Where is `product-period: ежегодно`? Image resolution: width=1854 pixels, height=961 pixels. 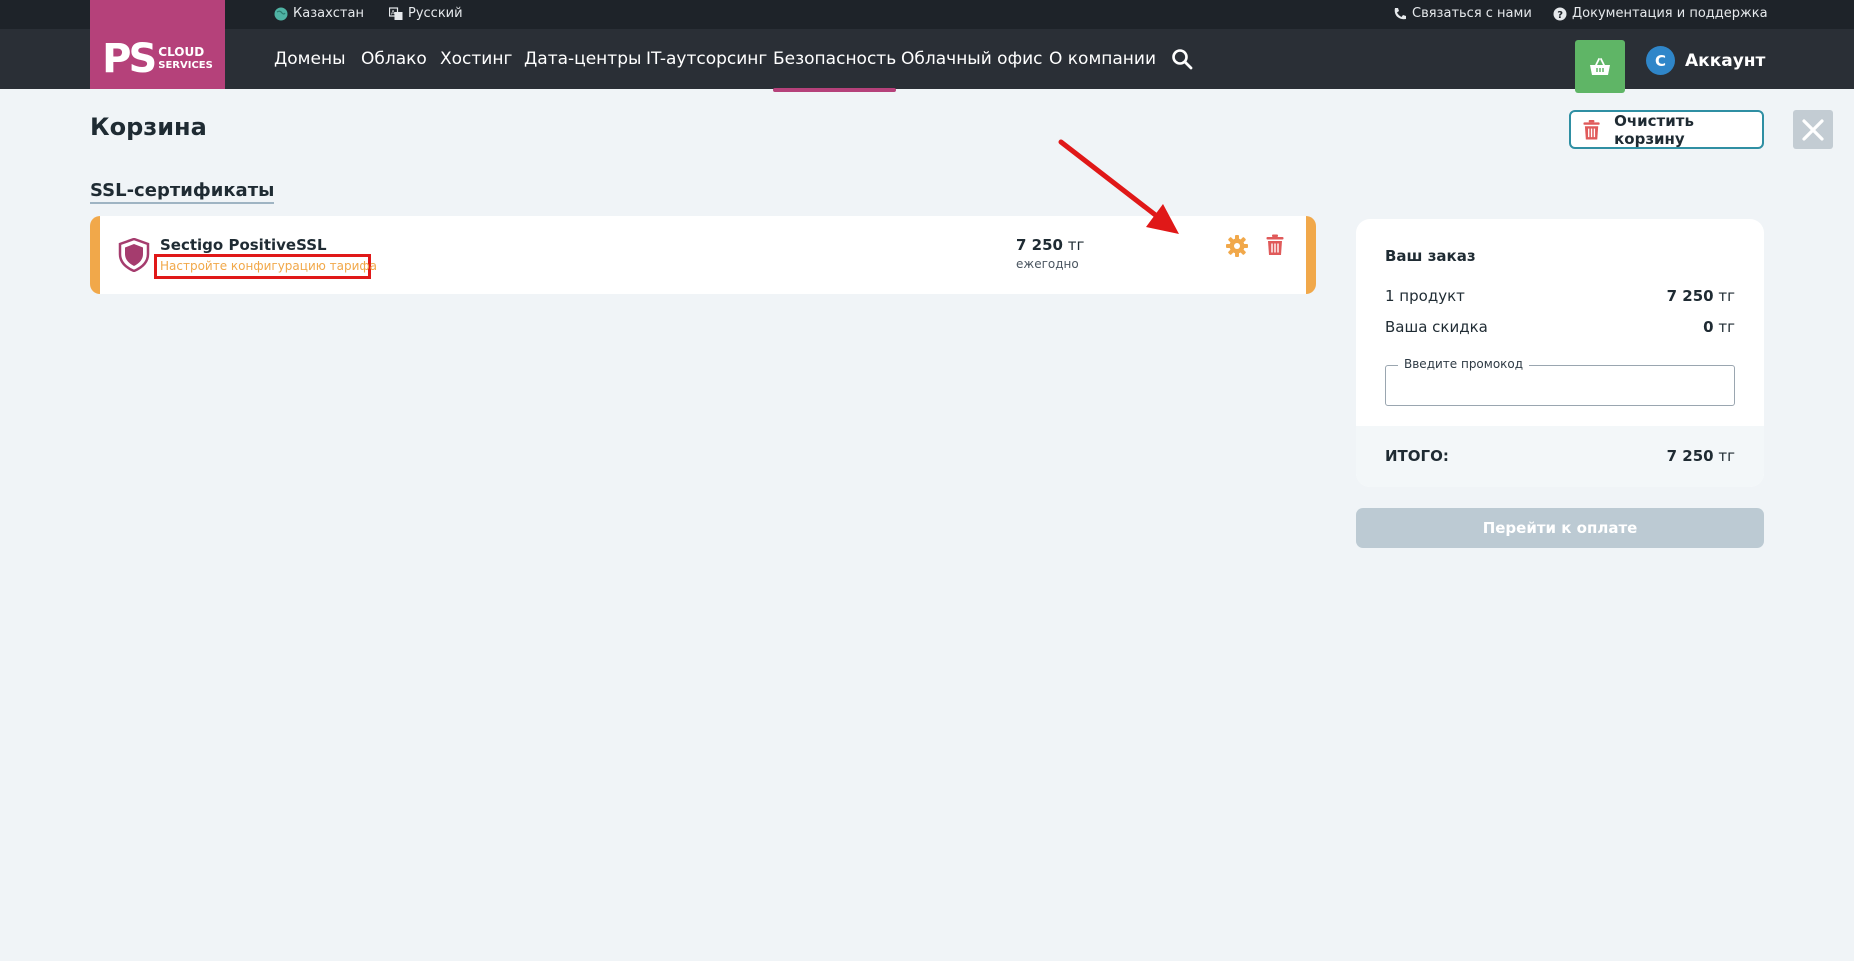 product-period: ежегодно is located at coordinates (1047, 264).